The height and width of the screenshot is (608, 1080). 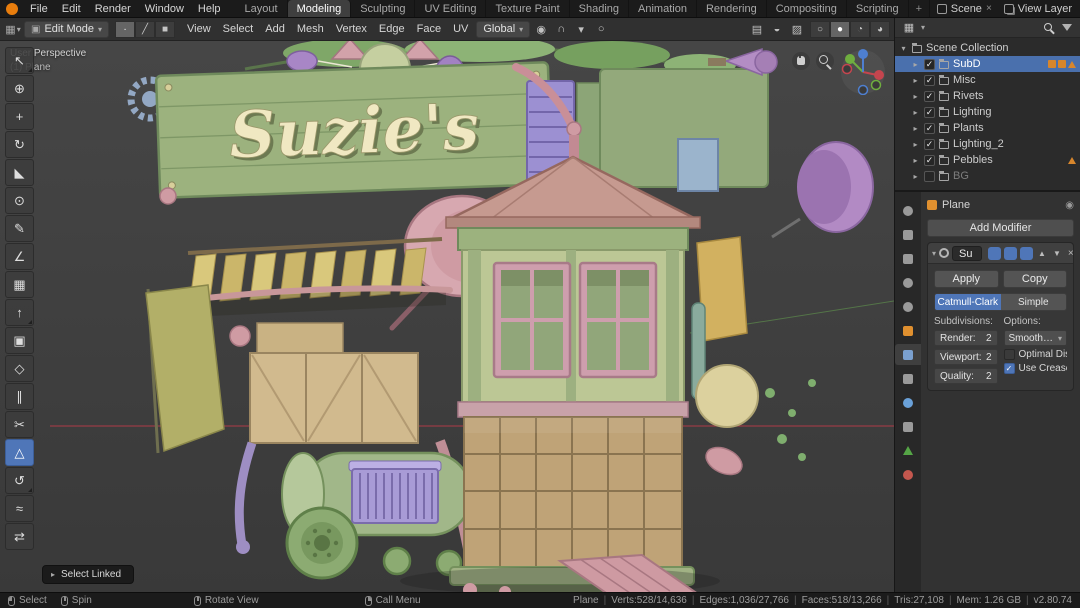 I want to click on operator-panel: ▸ Select Linked, so click(x=88, y=574).